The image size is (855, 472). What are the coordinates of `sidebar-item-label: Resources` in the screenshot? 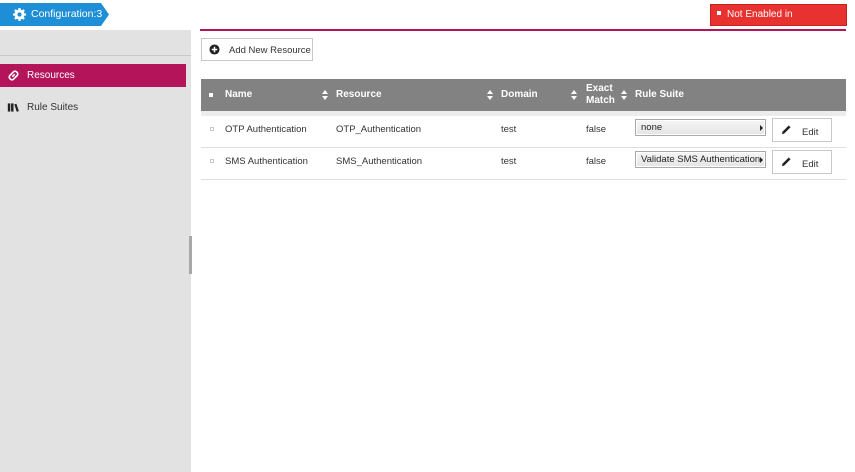 It's located at (51, 75).